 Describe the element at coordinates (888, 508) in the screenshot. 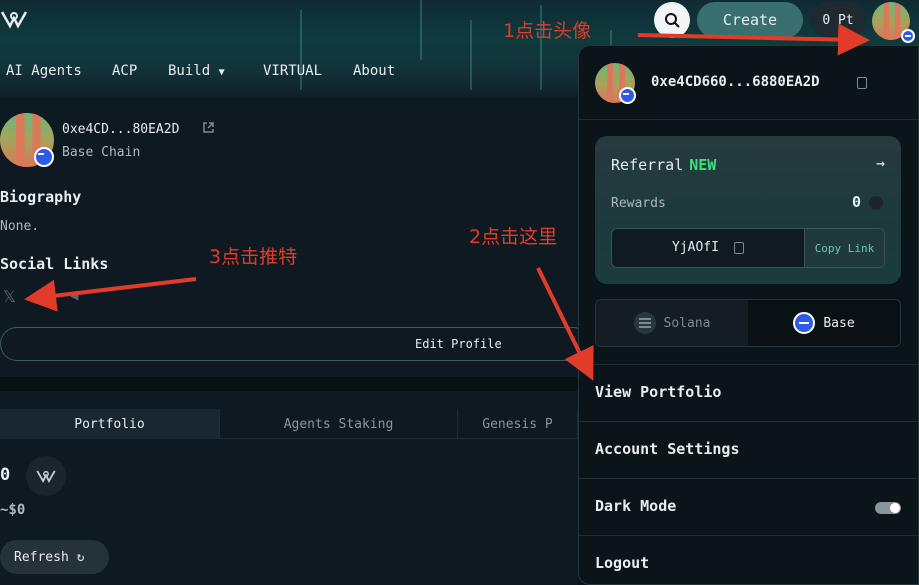

I see `dark-mode-toggle` at that location.